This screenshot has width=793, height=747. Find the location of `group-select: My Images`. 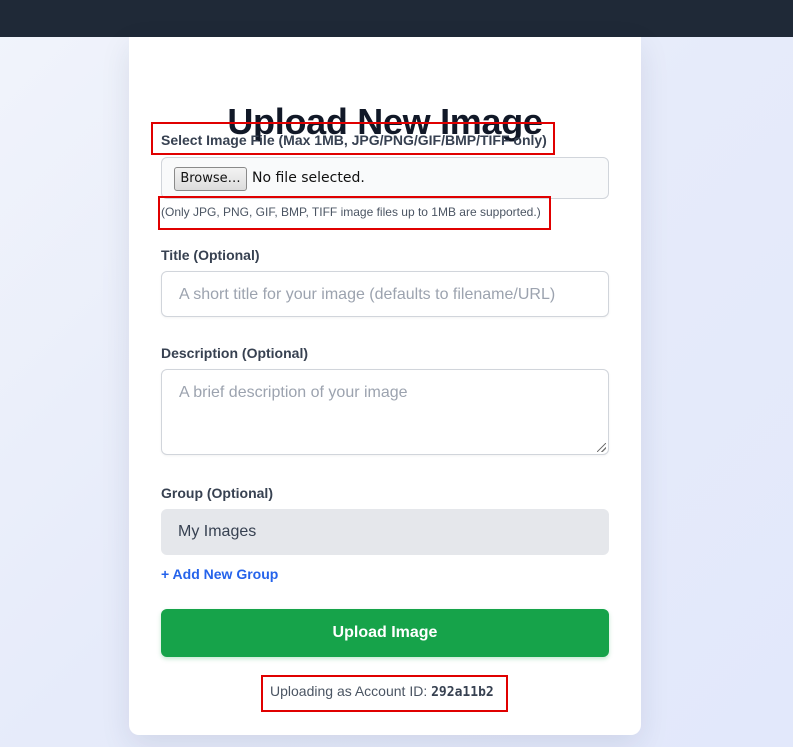

group-select: My Images is located at coordinates (385, 532).